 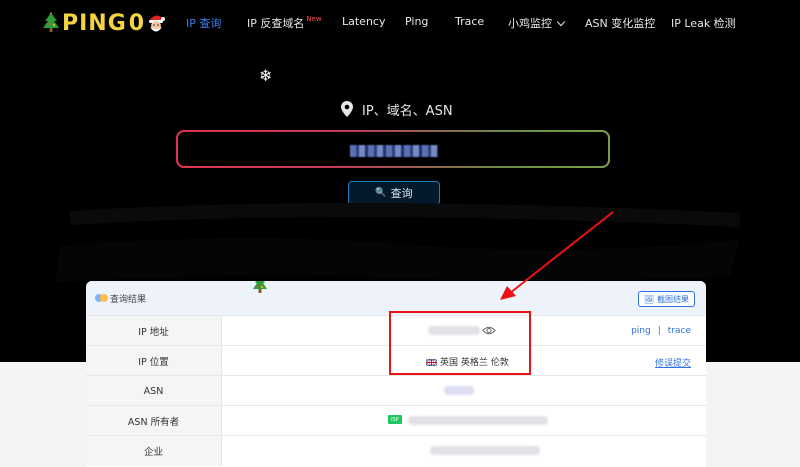 I want to click on snowflake-icon: ❄, so click(x=266, y=75).